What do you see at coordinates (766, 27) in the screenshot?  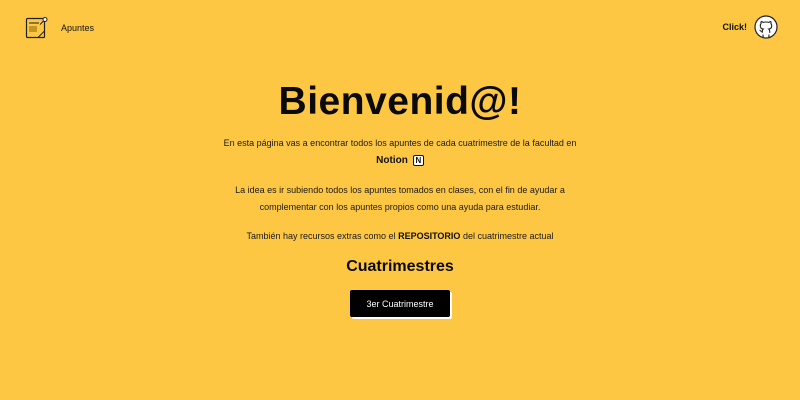 I see `github-icon` at bounding box center [766, 27].